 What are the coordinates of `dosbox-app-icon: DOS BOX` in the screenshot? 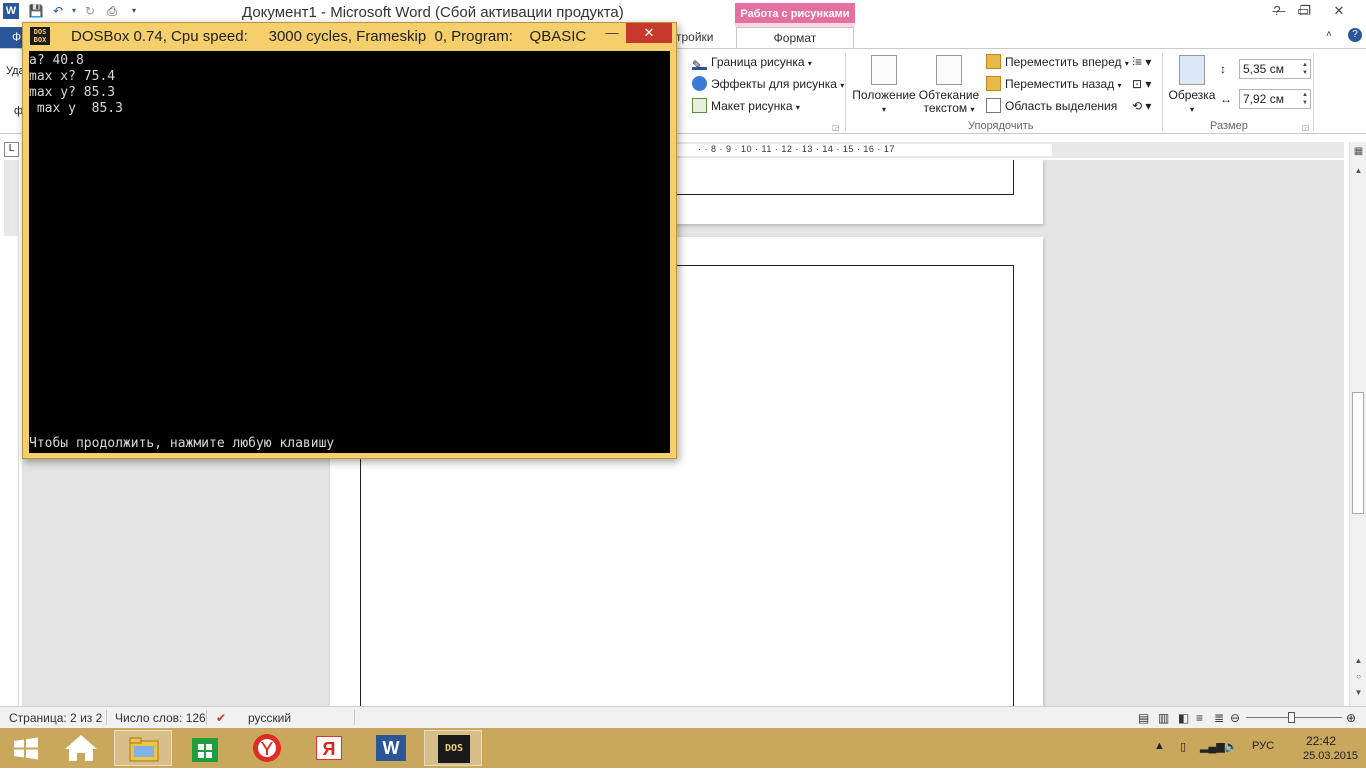 It's located at (40, 36).